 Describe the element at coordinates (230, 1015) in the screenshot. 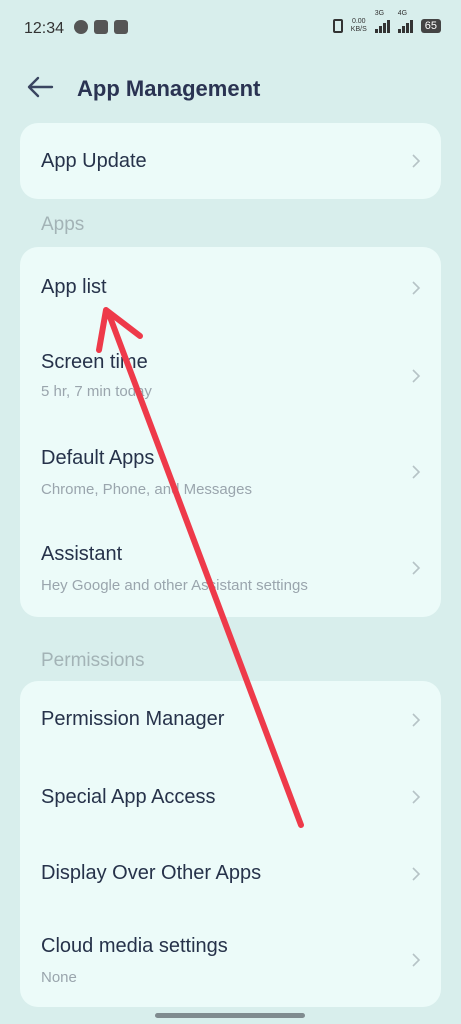

I see `home-indicator` at that location.